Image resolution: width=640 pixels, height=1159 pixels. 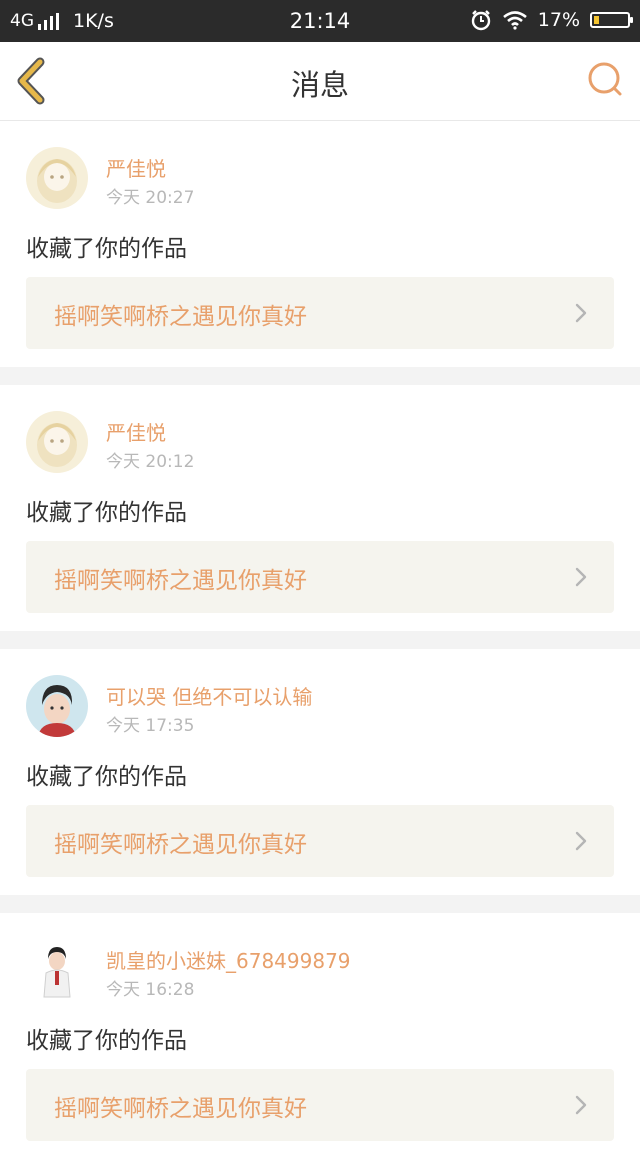 I want to click on battery-percent: 17%, so click(x=558, y=20).